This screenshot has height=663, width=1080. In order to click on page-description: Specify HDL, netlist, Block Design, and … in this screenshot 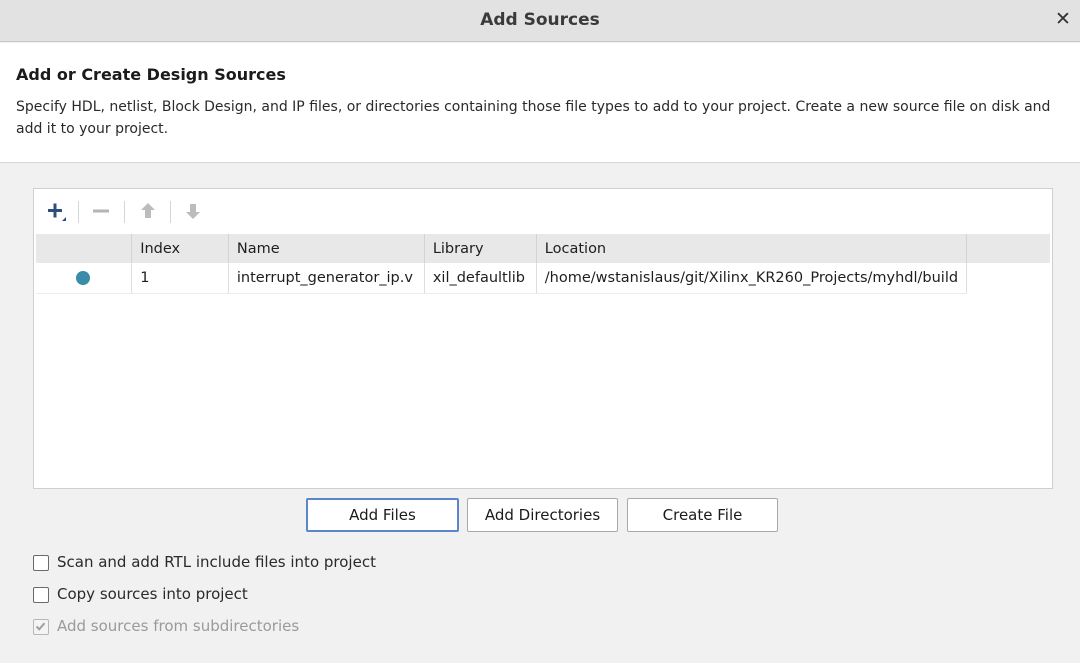, I will do `click(533, 118)`.